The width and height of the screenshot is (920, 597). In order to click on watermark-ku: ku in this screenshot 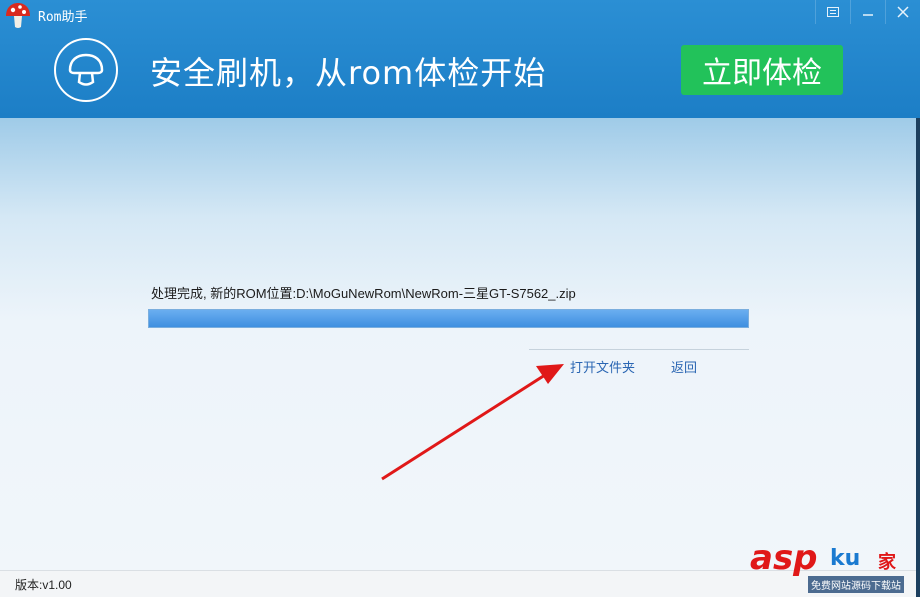, I will do `click(845, 558)`.